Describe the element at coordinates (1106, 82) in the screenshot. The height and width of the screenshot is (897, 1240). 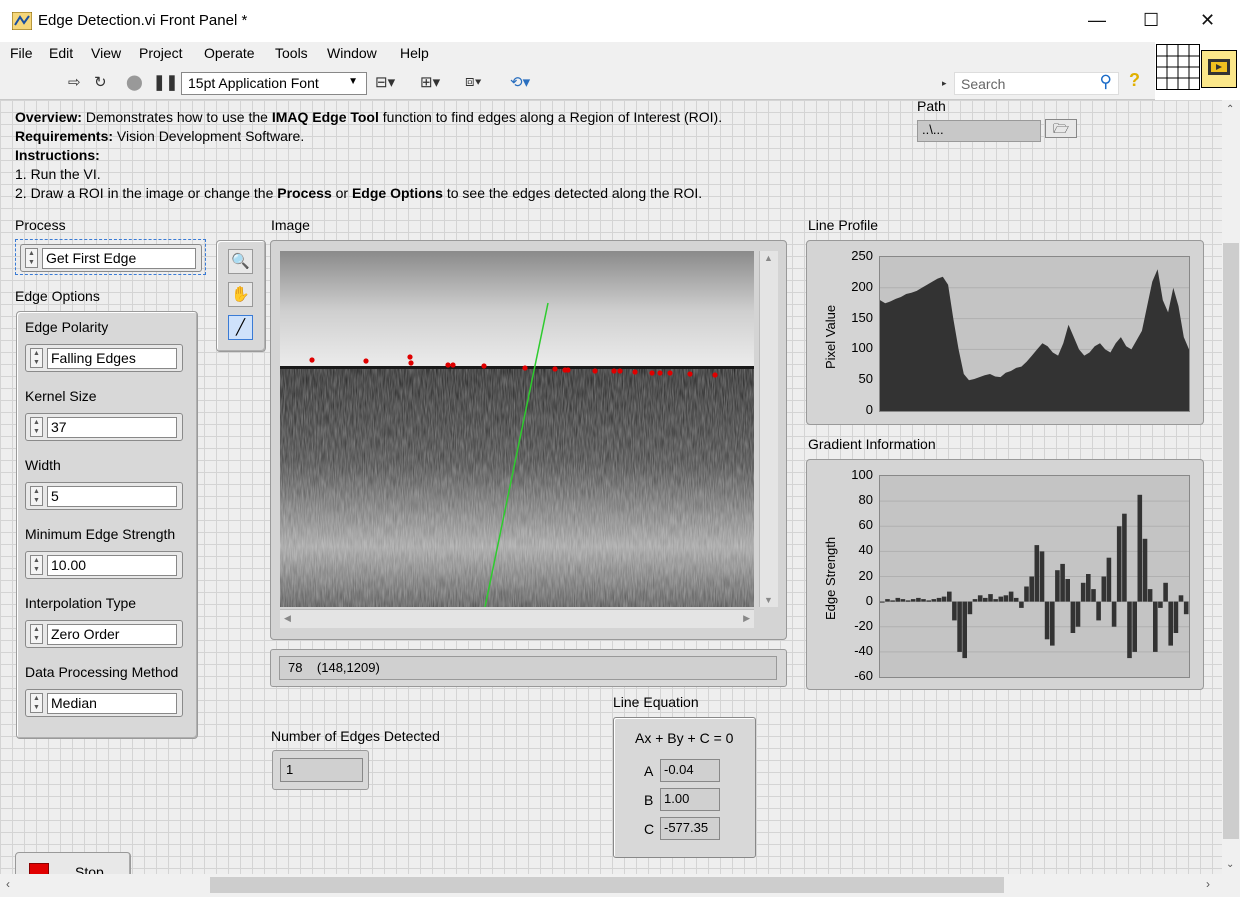
I see `search-icon: ⚲` at that location.